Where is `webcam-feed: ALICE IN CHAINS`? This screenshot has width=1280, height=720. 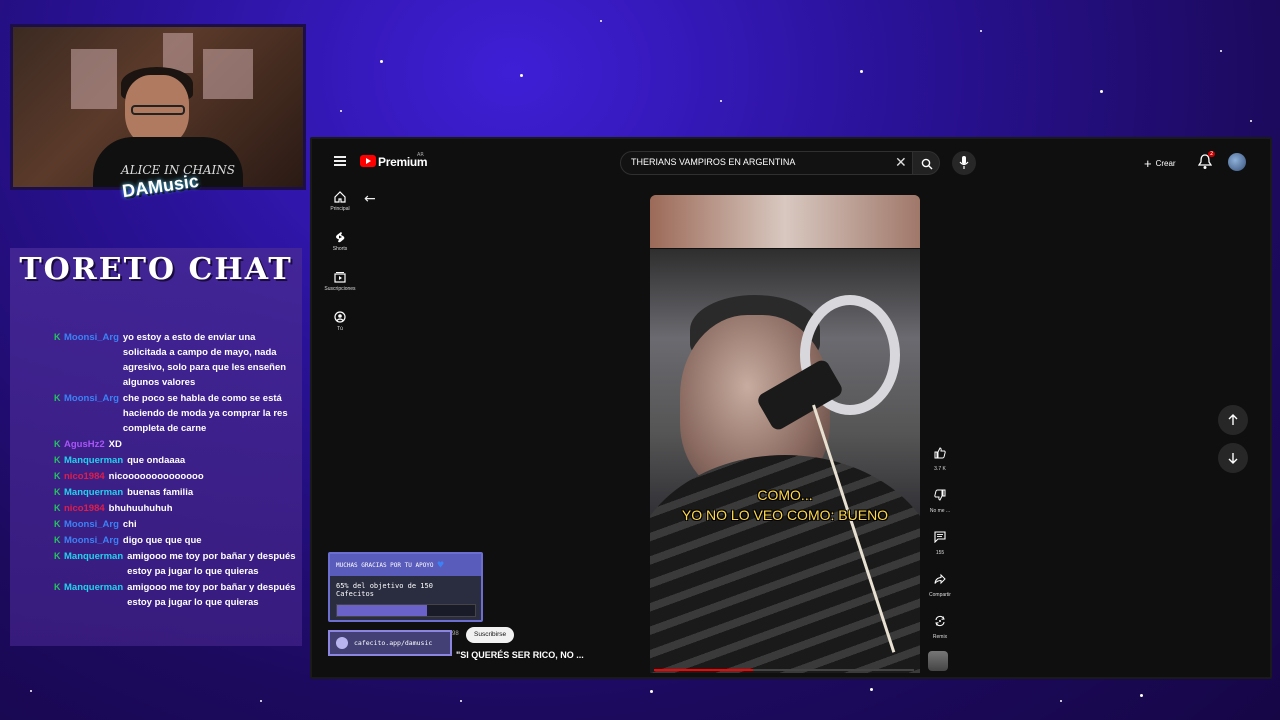 webcam-feed: ALICE IN CHAINS is located at coordinates (158, 107).